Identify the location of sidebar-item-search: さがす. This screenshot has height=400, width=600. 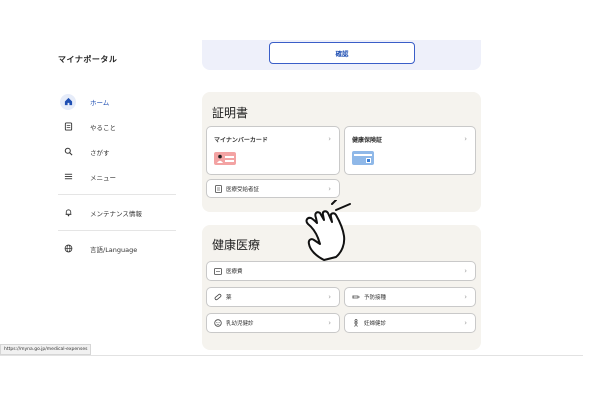
(118, 151).